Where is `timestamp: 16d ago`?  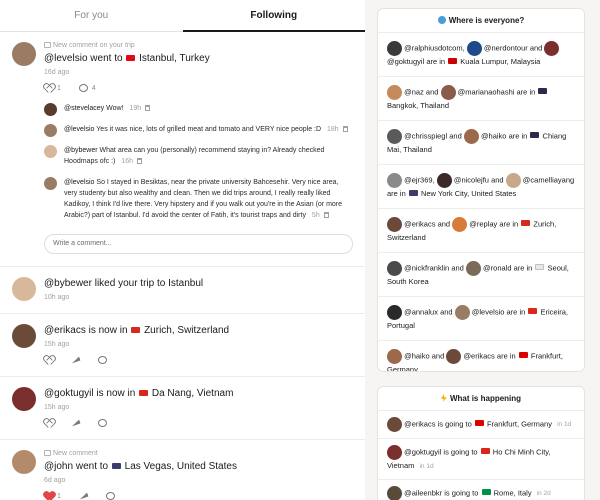
timestamp: 16d ago is located at coordinates (57, 72).